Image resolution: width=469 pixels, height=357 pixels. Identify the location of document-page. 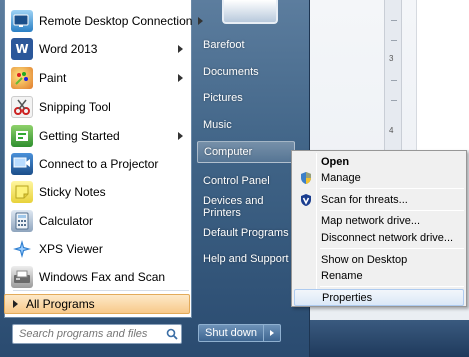
(442, 75).